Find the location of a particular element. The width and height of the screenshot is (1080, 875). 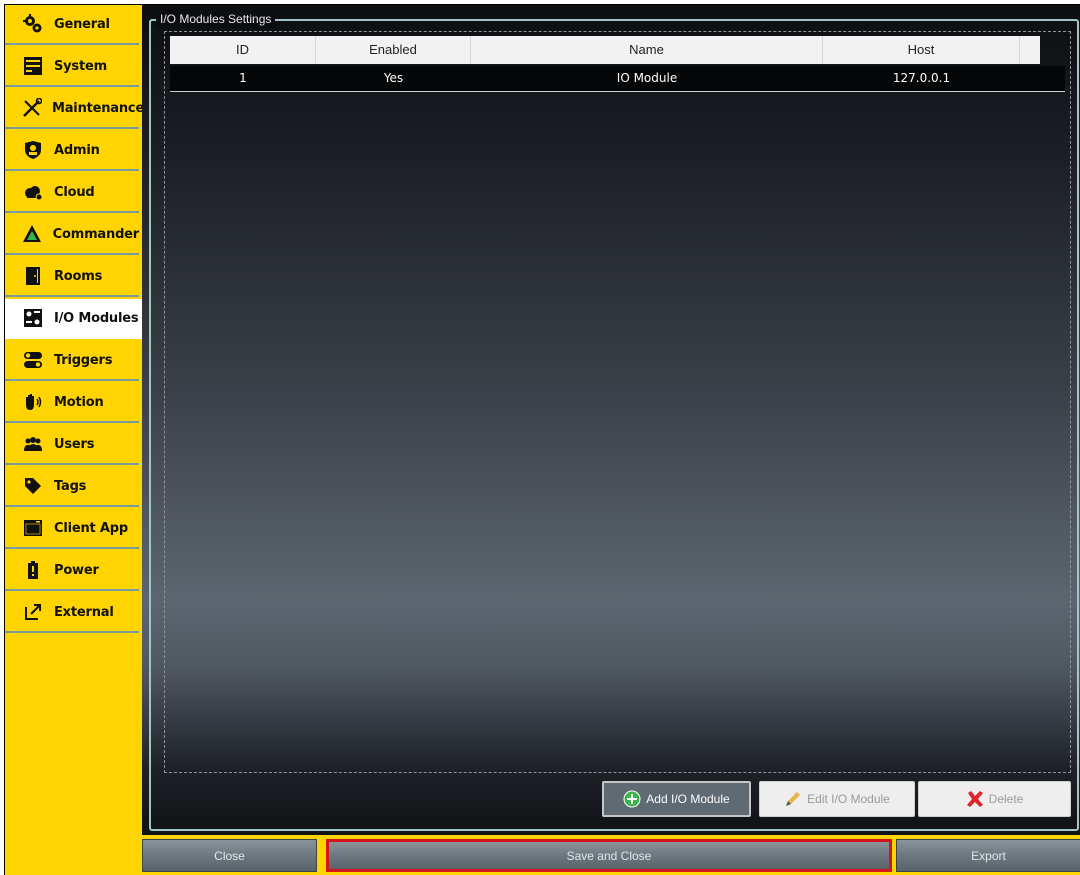

sidebar-item-label: Admin is located at coordinates (77, 150).